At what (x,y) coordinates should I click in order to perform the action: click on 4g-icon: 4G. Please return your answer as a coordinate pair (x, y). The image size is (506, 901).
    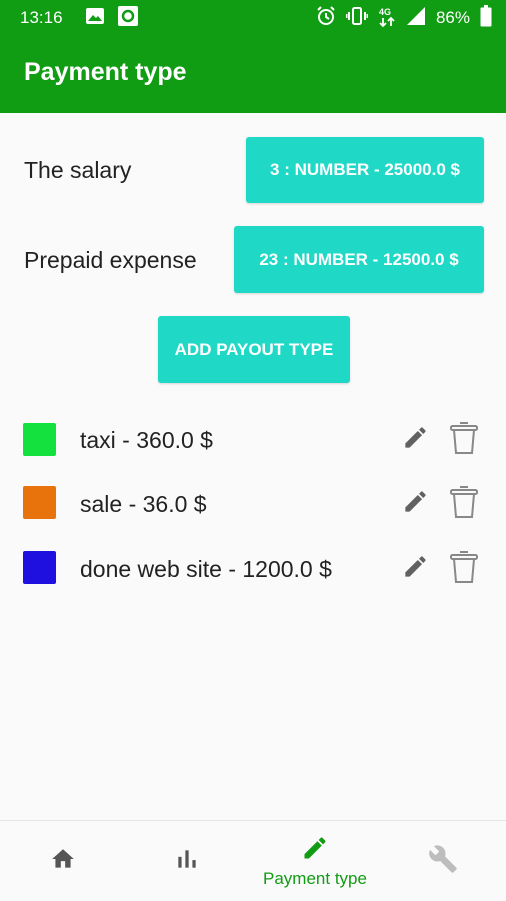
    Looking at the image, I should click on (387, 18).